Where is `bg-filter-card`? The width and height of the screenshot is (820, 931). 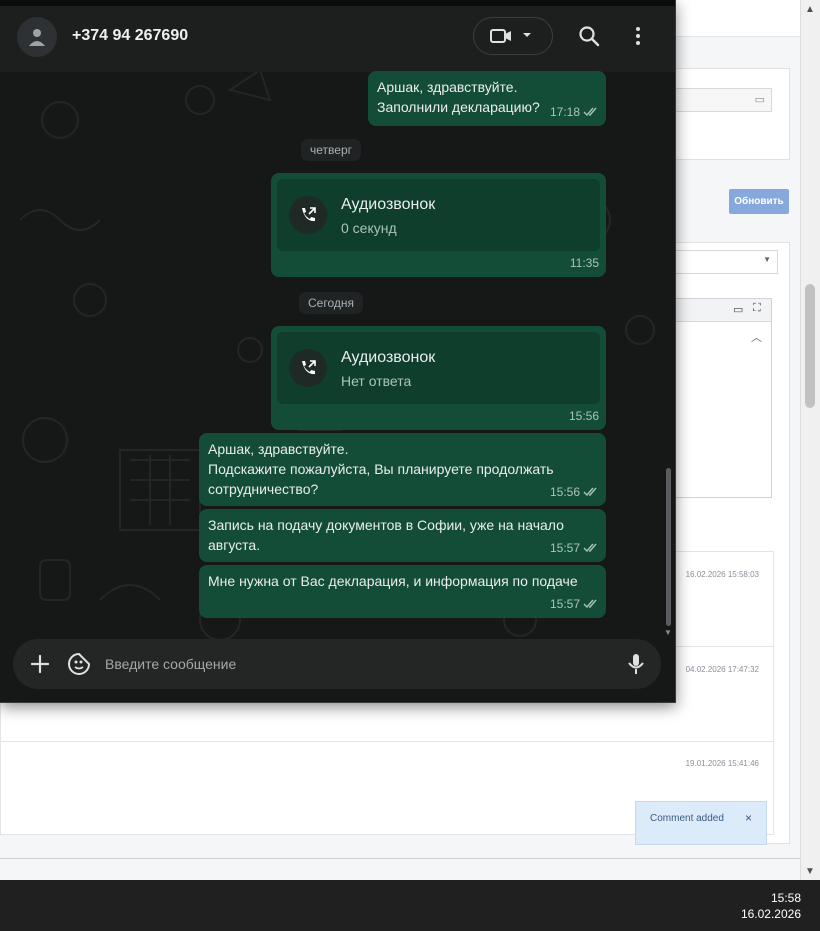
bg-filter-card is located at coordinates (732, 114).